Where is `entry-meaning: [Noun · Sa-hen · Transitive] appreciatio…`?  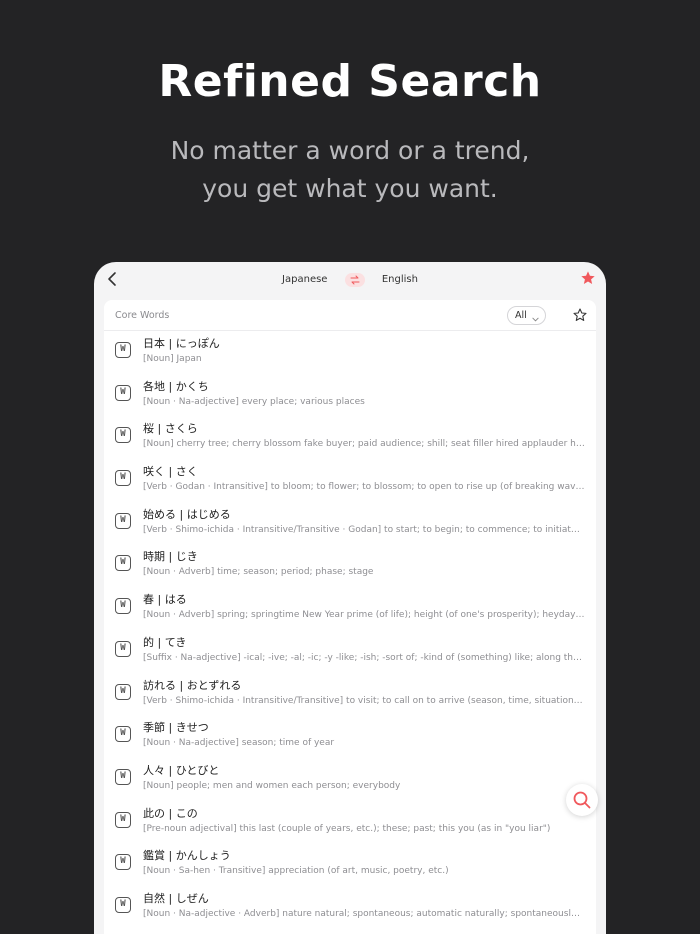
entry-meaning: [Noun · Sa-hen · Transitive] appreciatio… is located at coordinates (296, 871).